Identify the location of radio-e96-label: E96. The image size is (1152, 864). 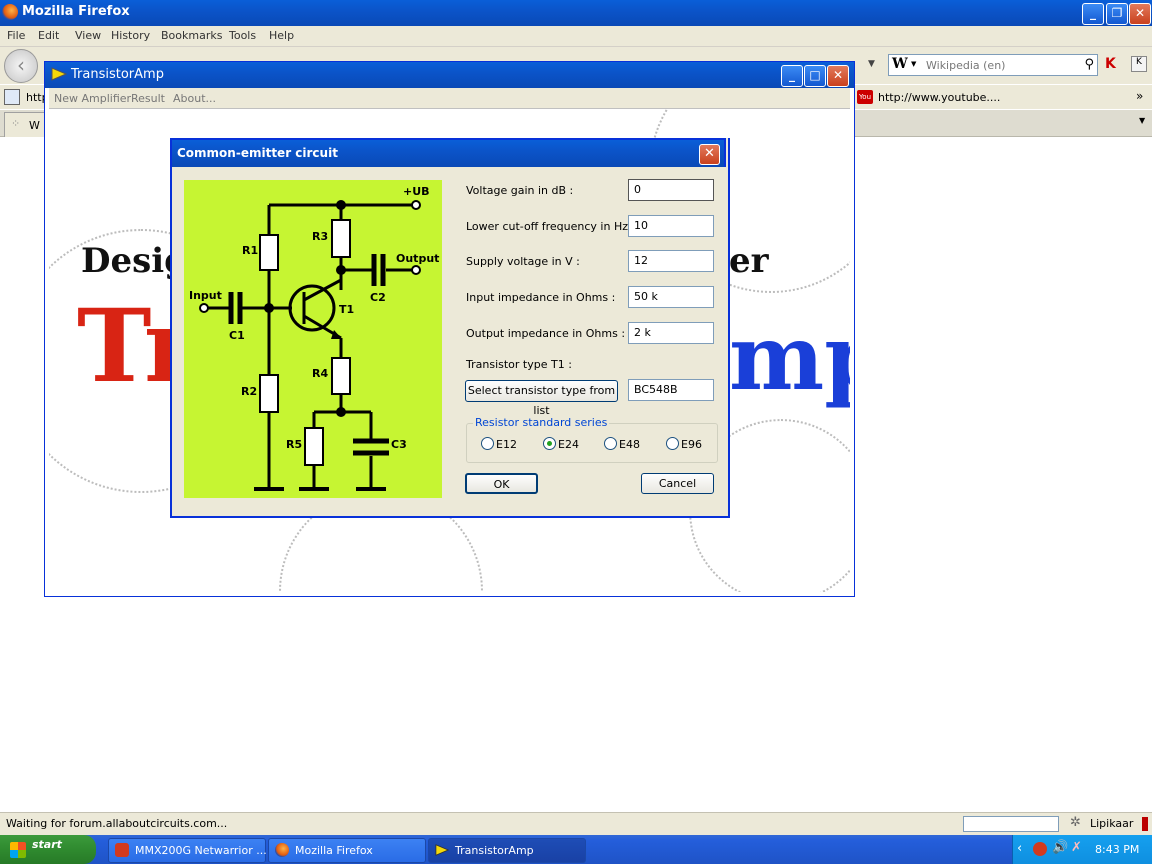
(691, 444).